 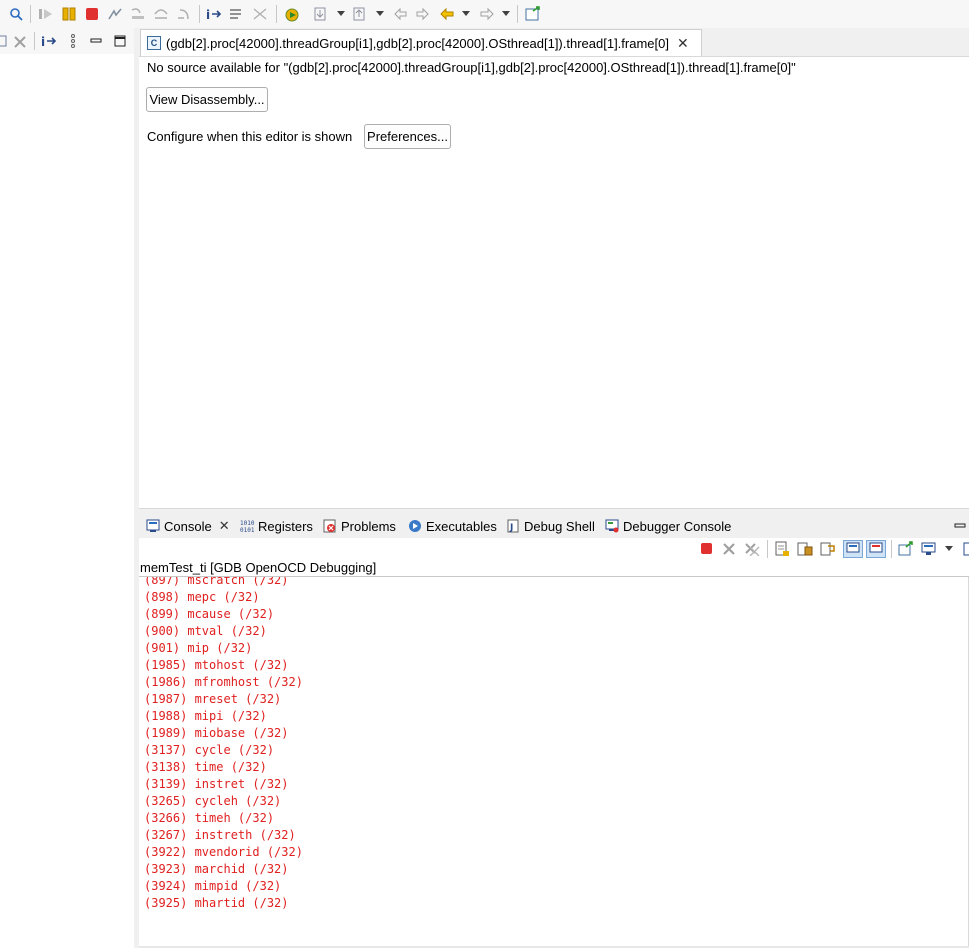 What do you see at coordinates (247, 530) in the screenshot?
I see `svg-text: 0101` at bounding box center [247, 530].